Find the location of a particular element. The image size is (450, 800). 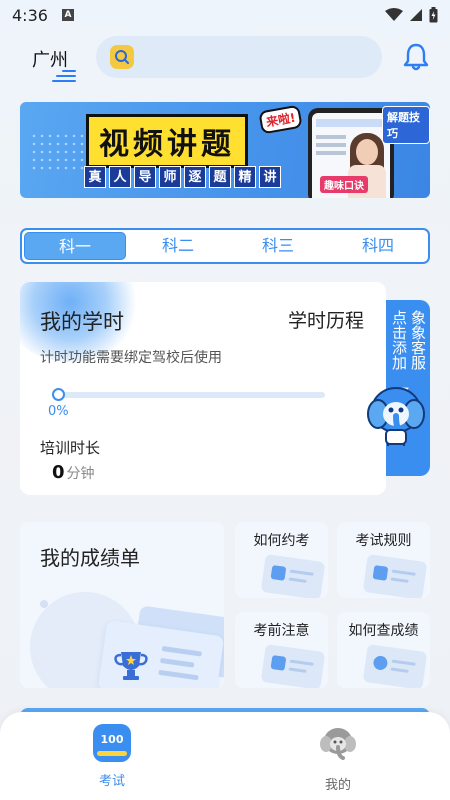

status-icons is located at coordinates (411, 15).